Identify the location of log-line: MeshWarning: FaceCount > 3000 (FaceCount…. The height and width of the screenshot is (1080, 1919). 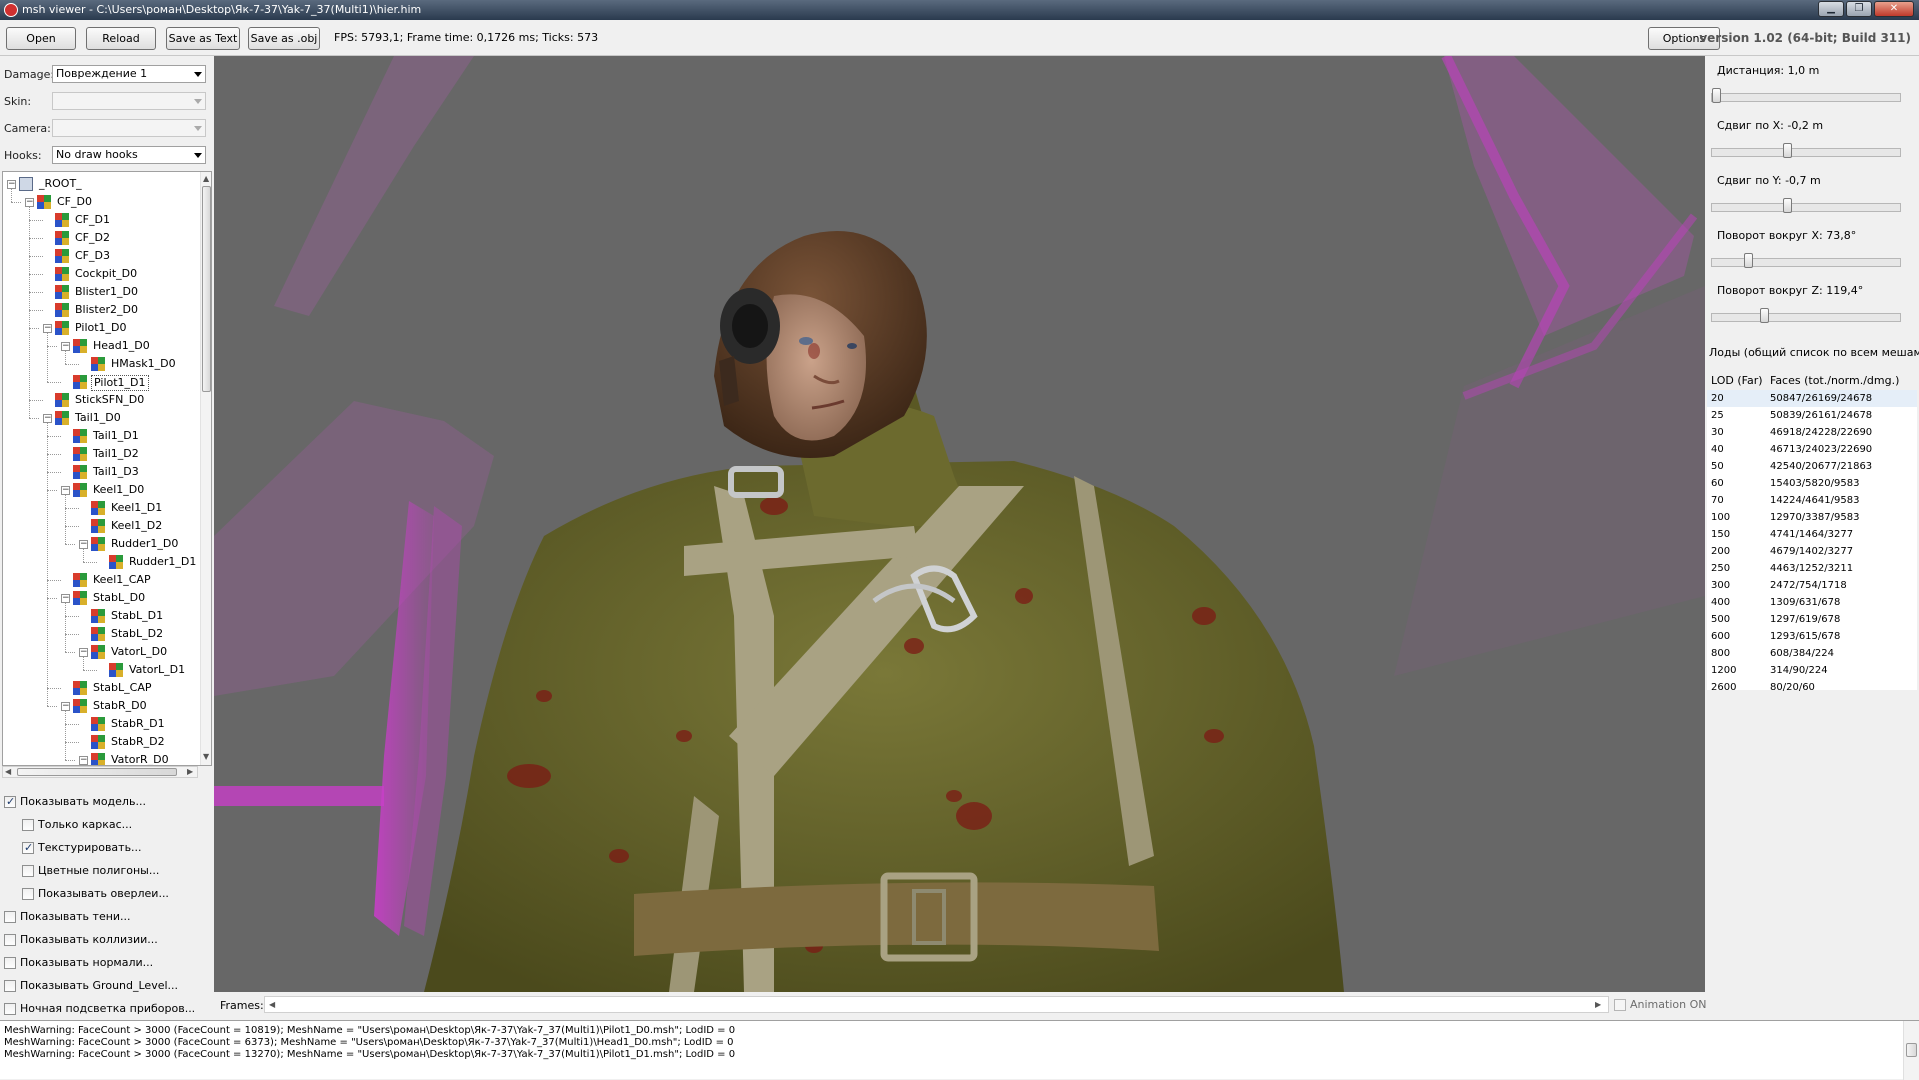
(370, 1030).